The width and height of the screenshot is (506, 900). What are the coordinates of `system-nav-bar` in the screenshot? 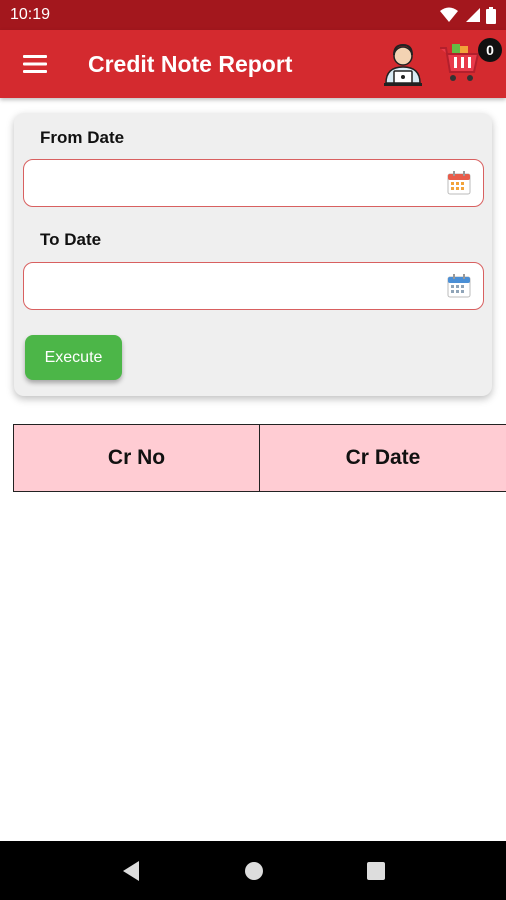 It's located at (253, 870).